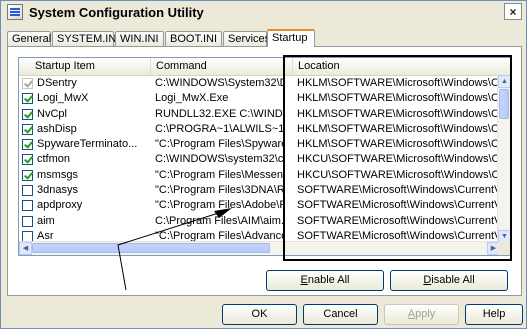 The image size is (529, 331). Describe the element at coordinates (513, 11) in the screenshot. I see `close-button: ×` at that location.